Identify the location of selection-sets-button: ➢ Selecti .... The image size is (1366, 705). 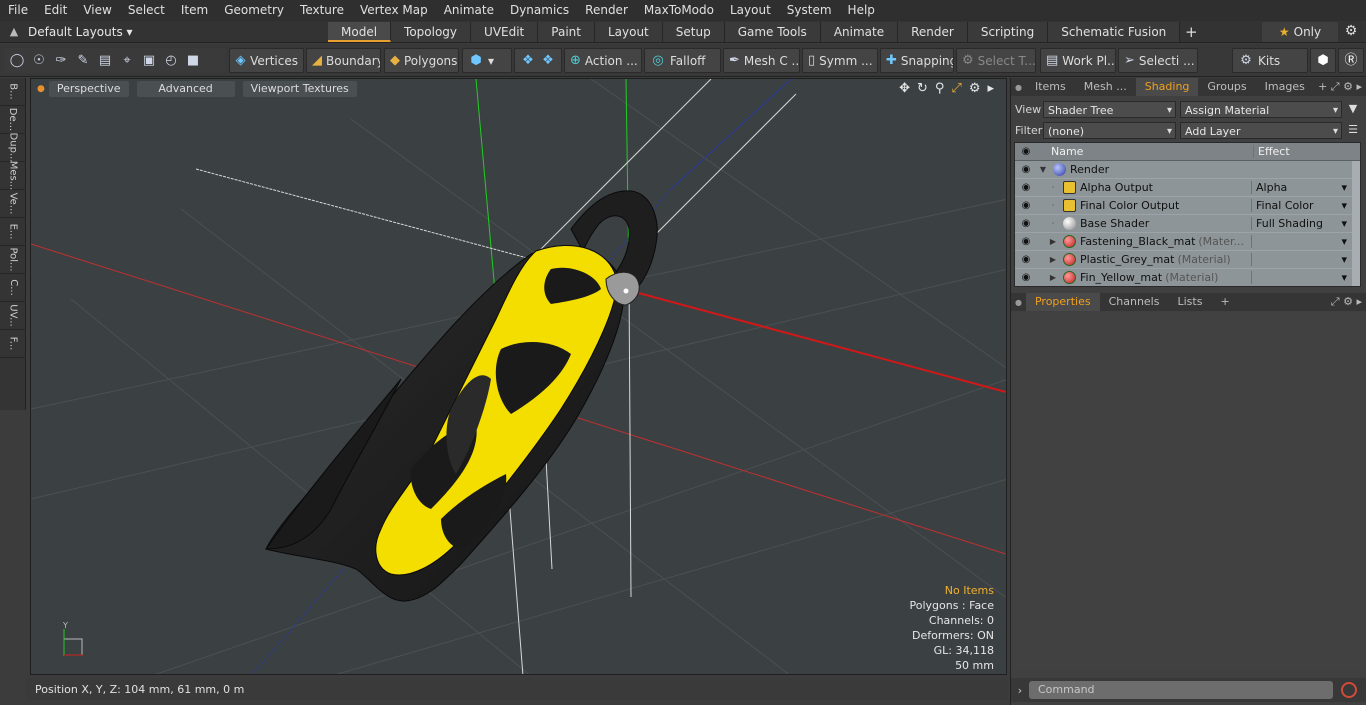
(1158, 60).